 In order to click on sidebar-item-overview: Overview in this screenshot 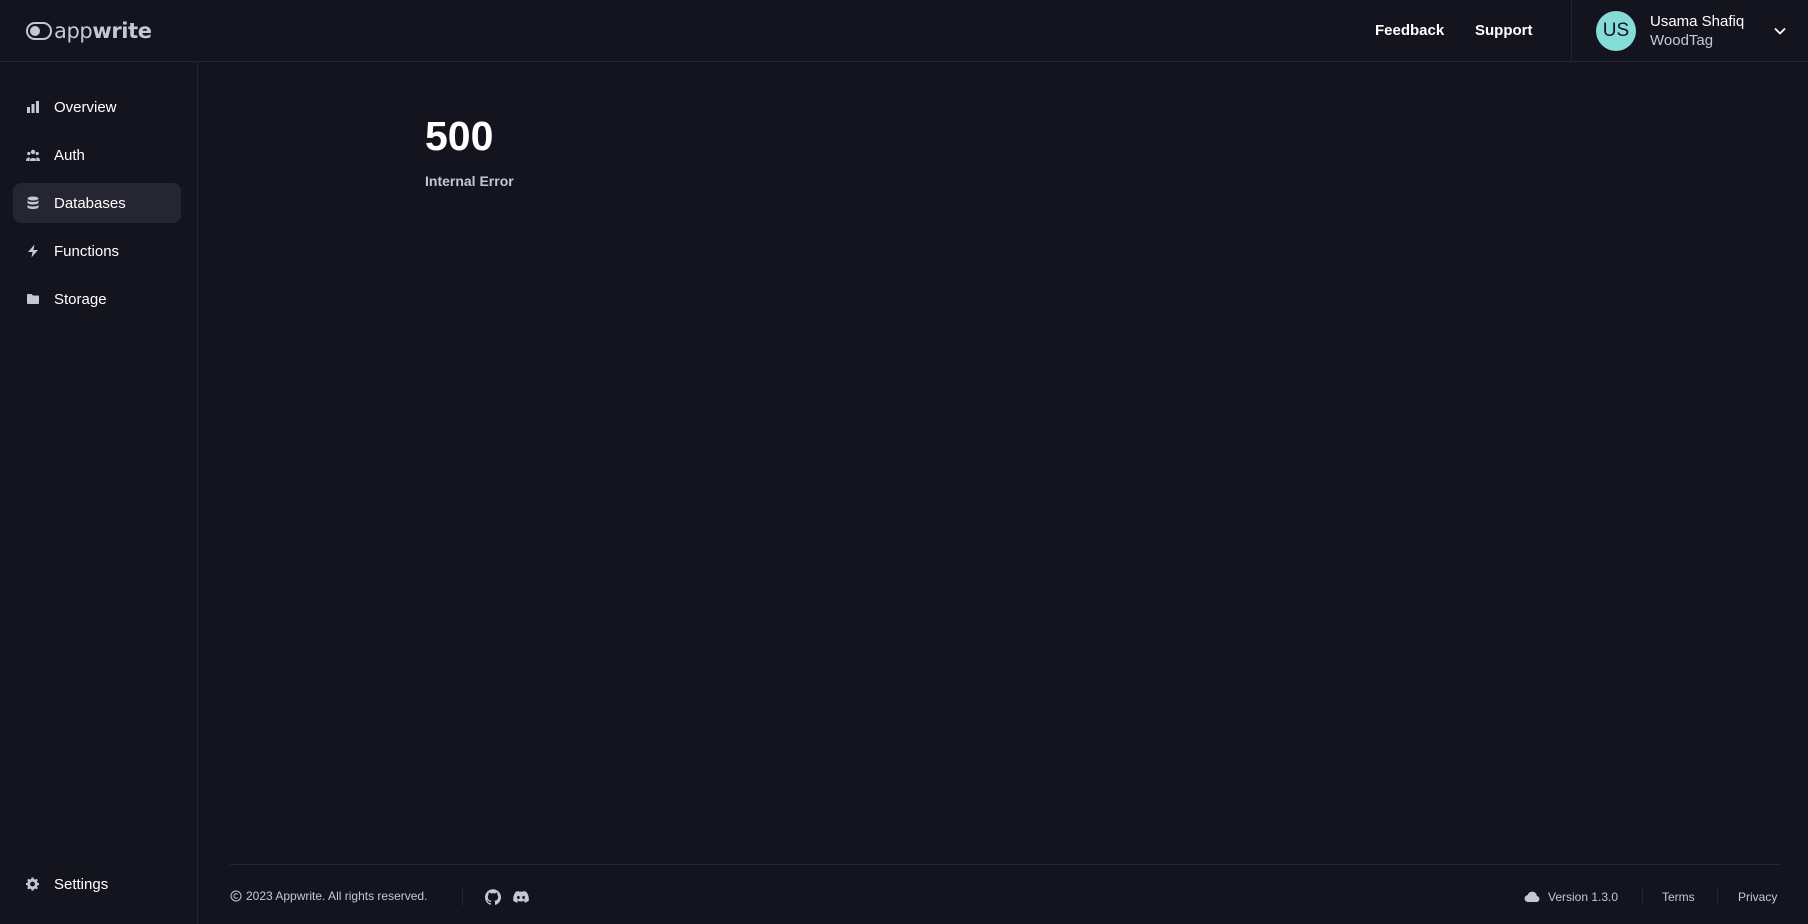, I will do `click(97, 107)`.